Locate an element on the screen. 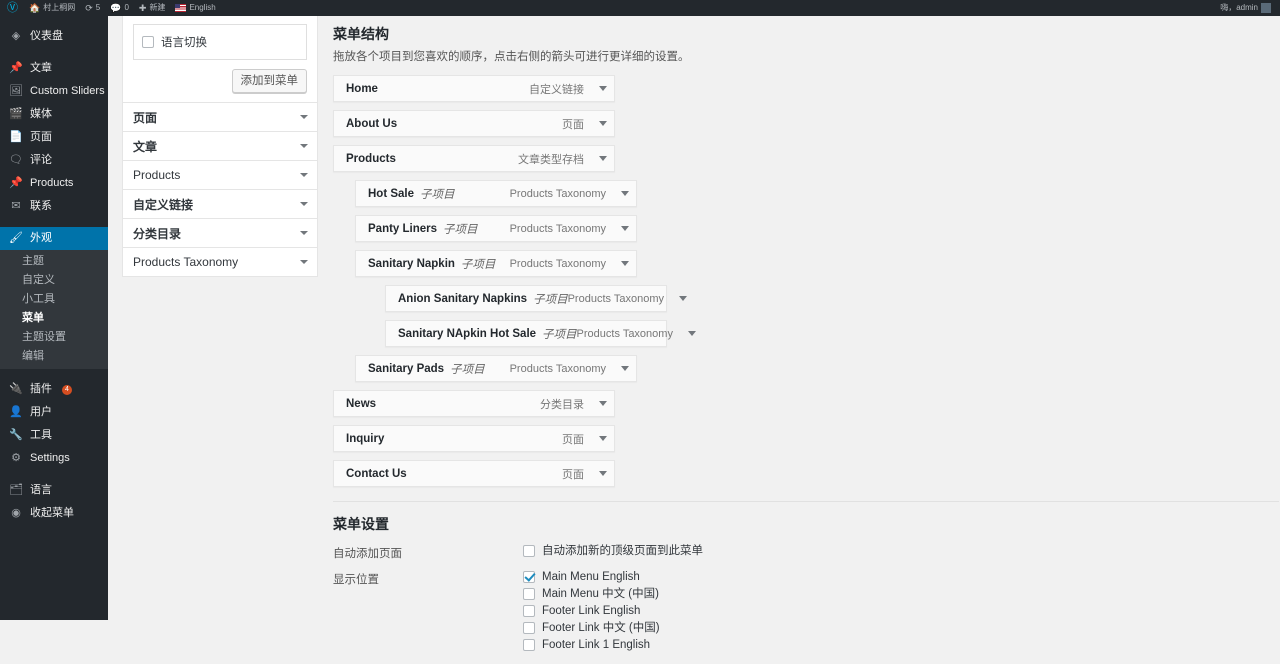 Image resolution: width=1280 pixels, height=664 pixels. menu-item-row: Inquiry 页面 is located at coordinates (474, 438).